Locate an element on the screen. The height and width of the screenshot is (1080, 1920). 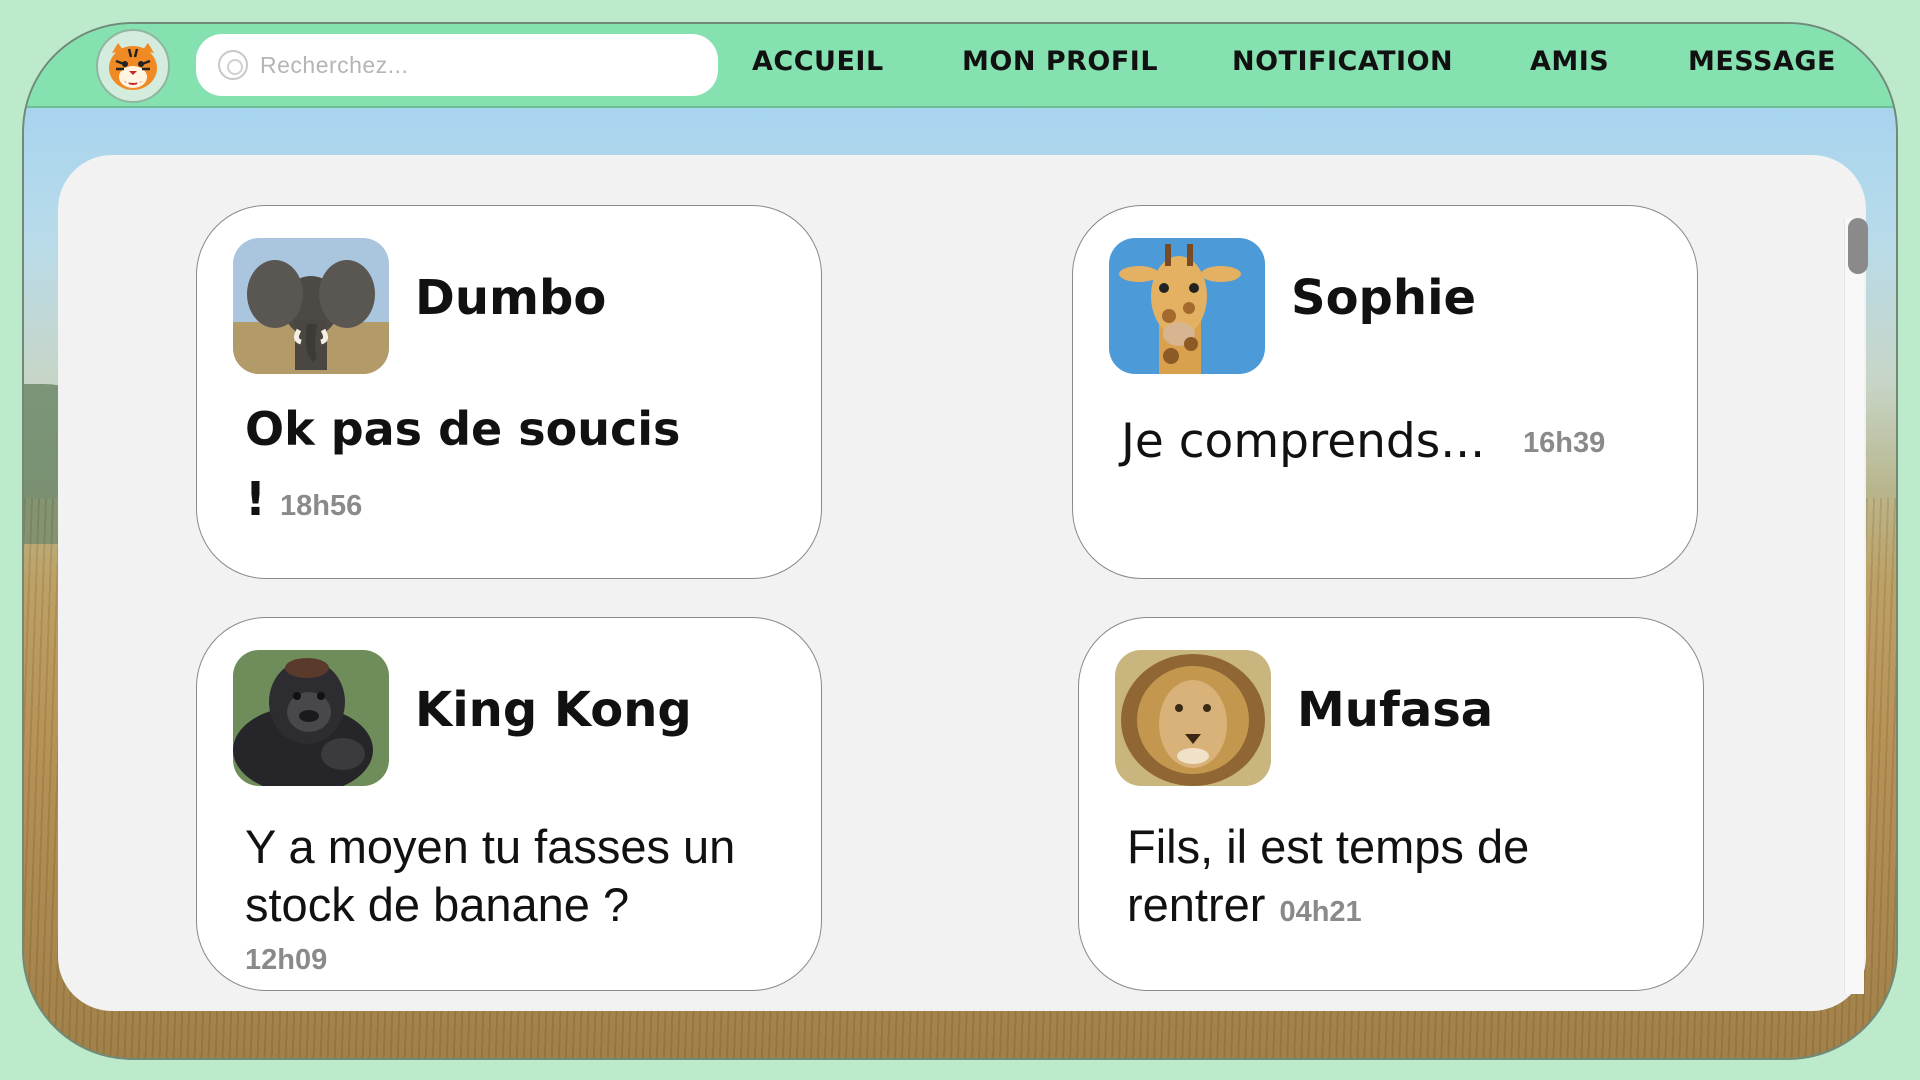
contact-name: Sophie is located at coordinates (1384, 298).